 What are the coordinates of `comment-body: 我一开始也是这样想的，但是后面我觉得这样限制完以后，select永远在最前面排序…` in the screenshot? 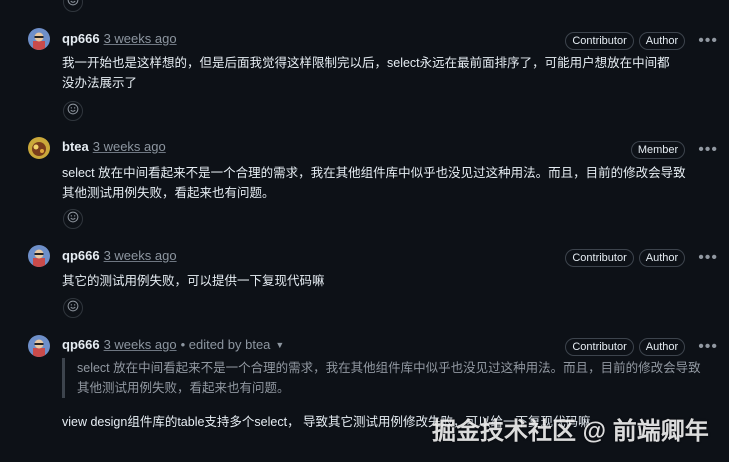 It's located at (366, 73).